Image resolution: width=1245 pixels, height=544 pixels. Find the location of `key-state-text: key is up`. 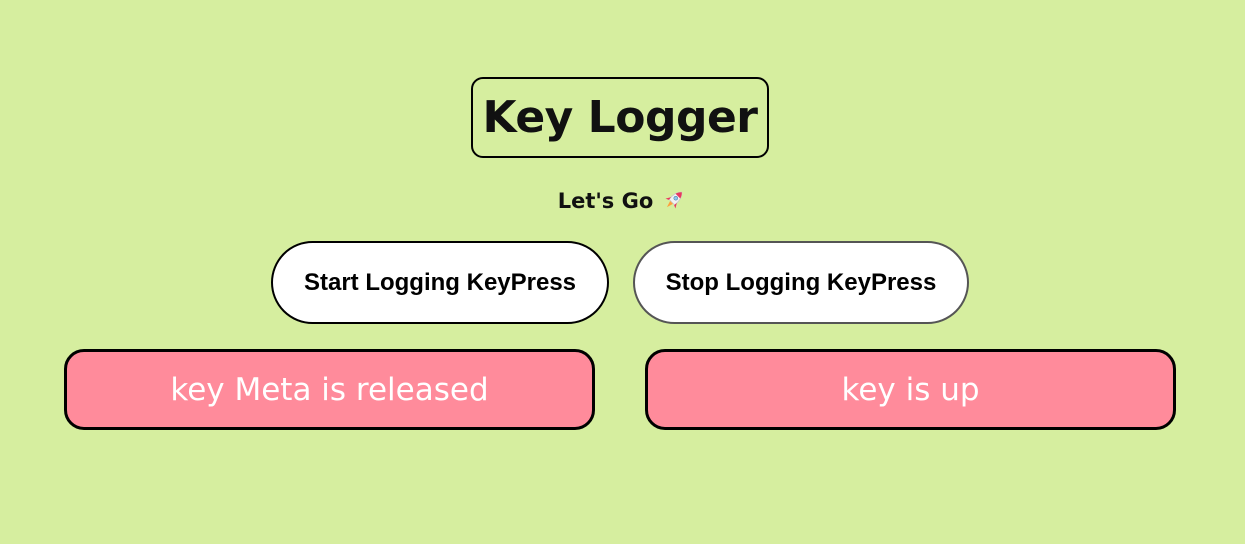

key-state-text: key is up is located at coordinates (910, 389).